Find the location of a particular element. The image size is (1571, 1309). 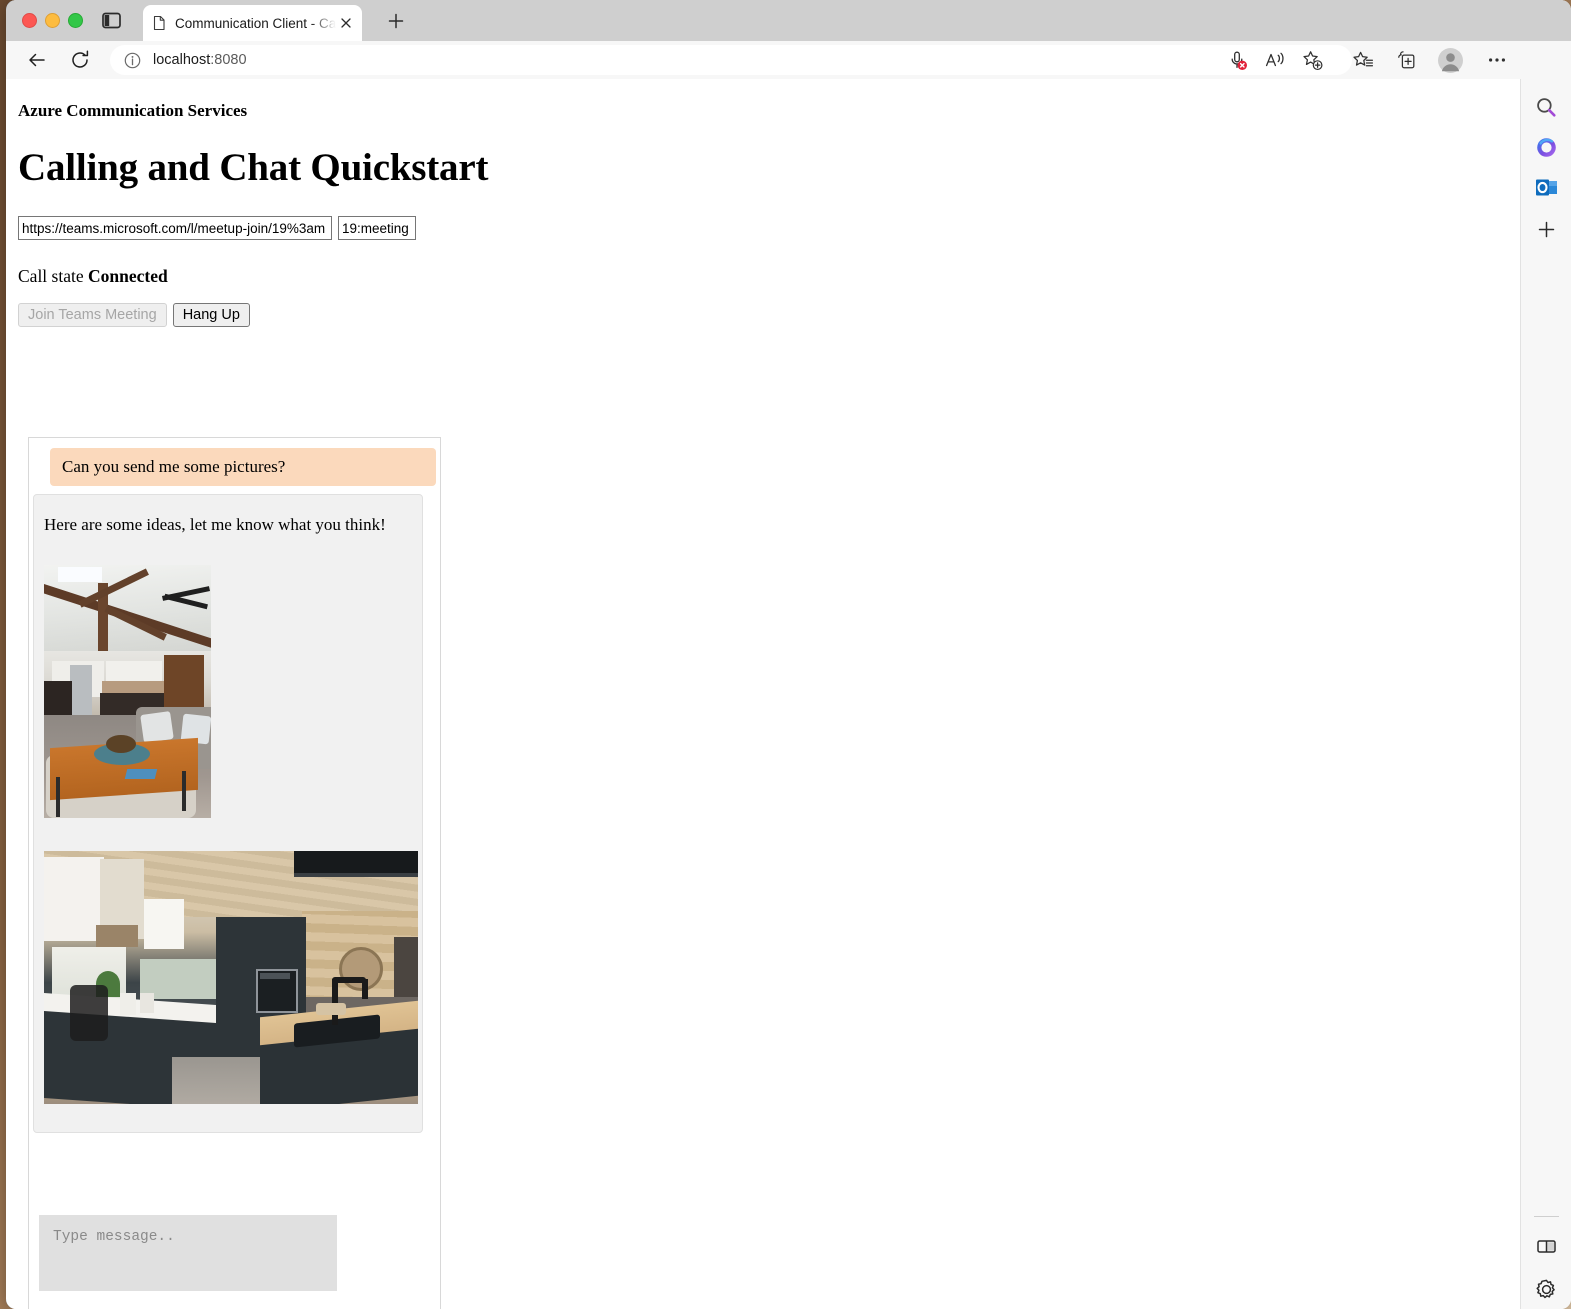

address-bar-url: localhost:8080 is located at coordinates (200, 60).